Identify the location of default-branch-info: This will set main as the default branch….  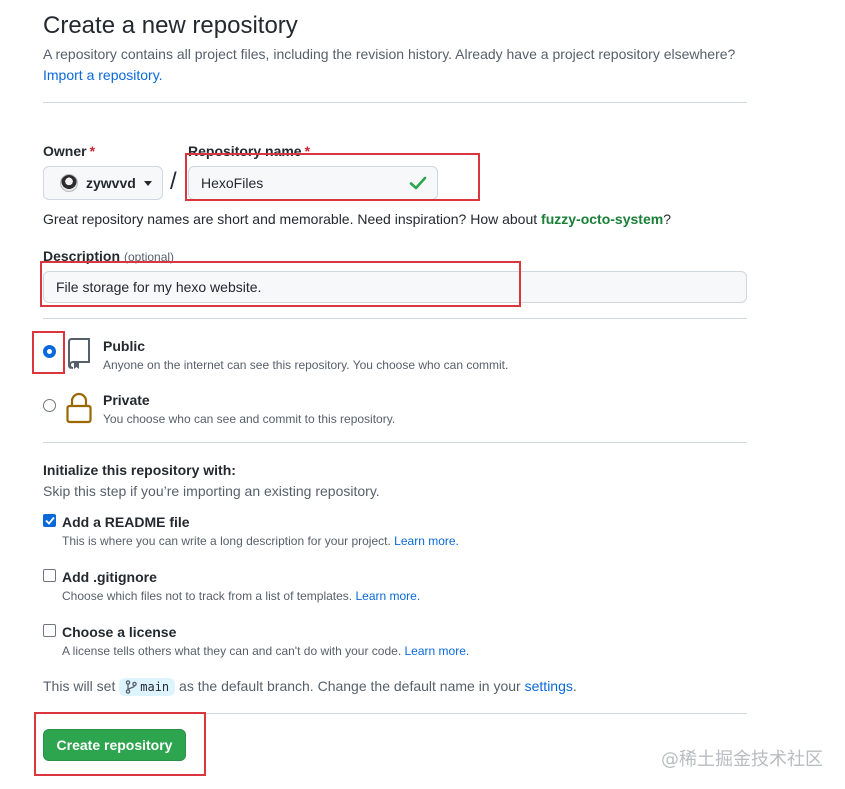
(310, 687).